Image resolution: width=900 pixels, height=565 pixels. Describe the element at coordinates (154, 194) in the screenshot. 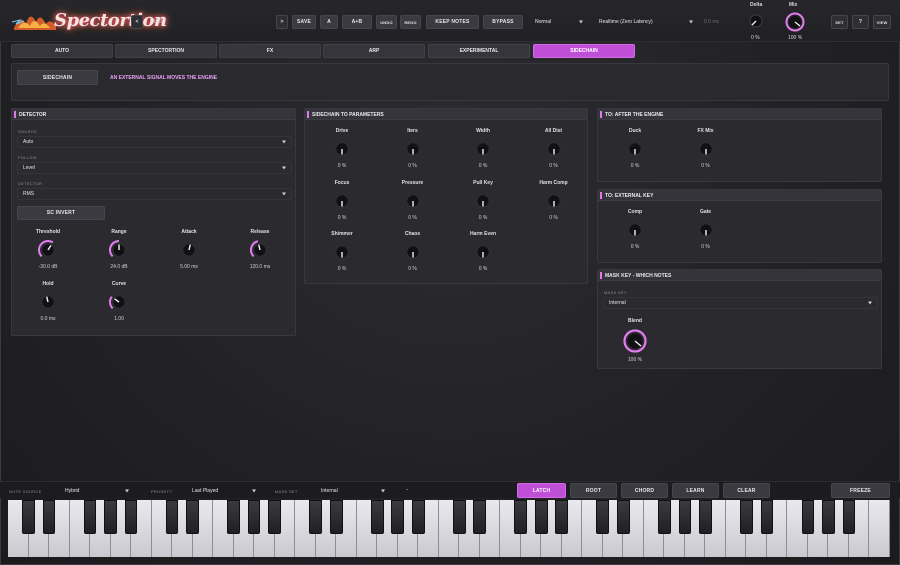

I see `detector-mode-select: RMS` at that location.